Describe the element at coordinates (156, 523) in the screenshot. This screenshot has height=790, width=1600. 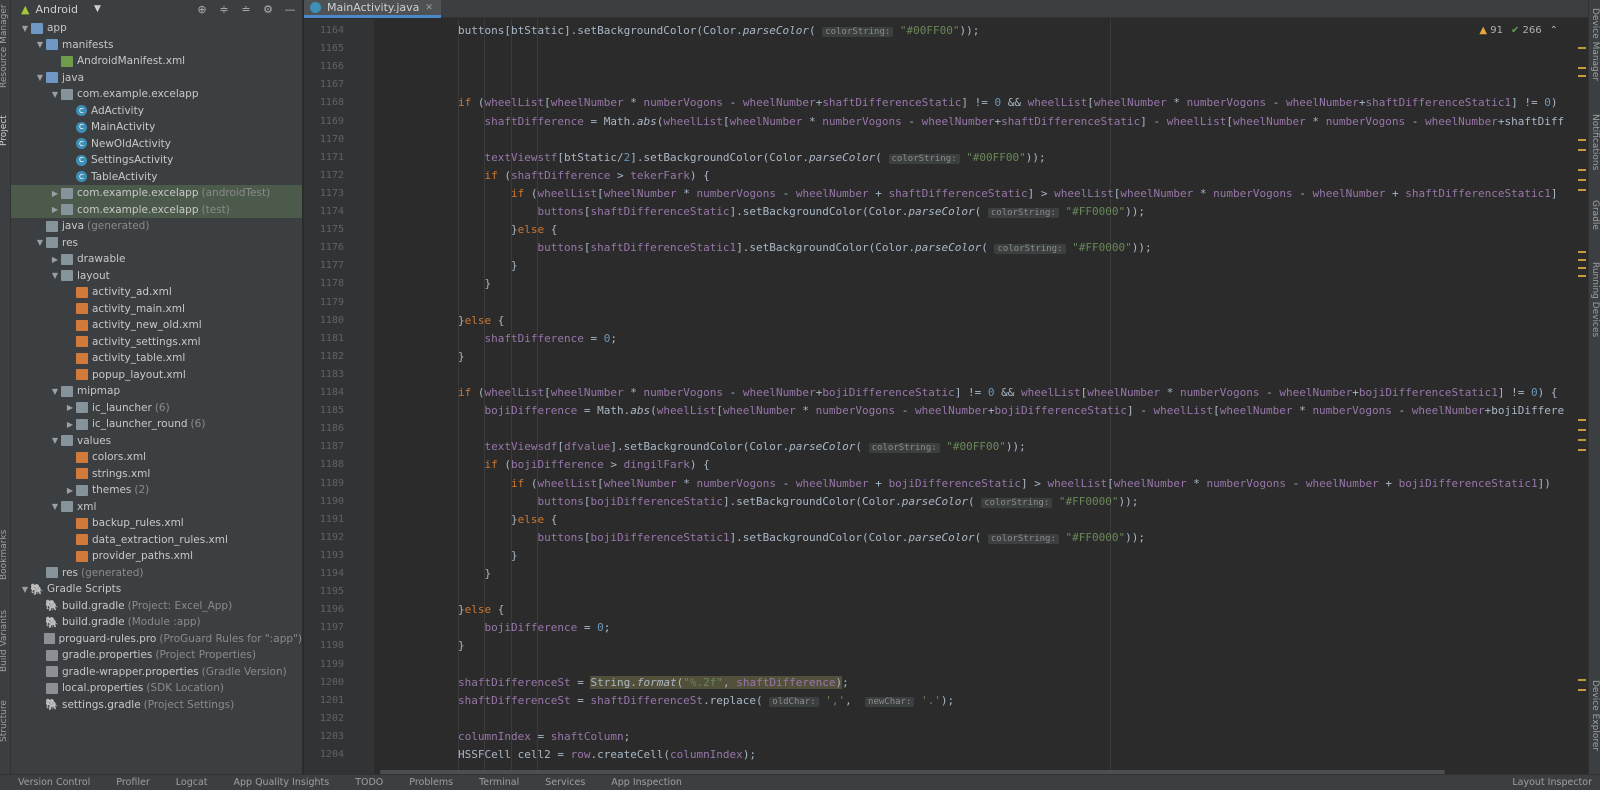
I see `tree-item: backup_rules.xml` at that location.